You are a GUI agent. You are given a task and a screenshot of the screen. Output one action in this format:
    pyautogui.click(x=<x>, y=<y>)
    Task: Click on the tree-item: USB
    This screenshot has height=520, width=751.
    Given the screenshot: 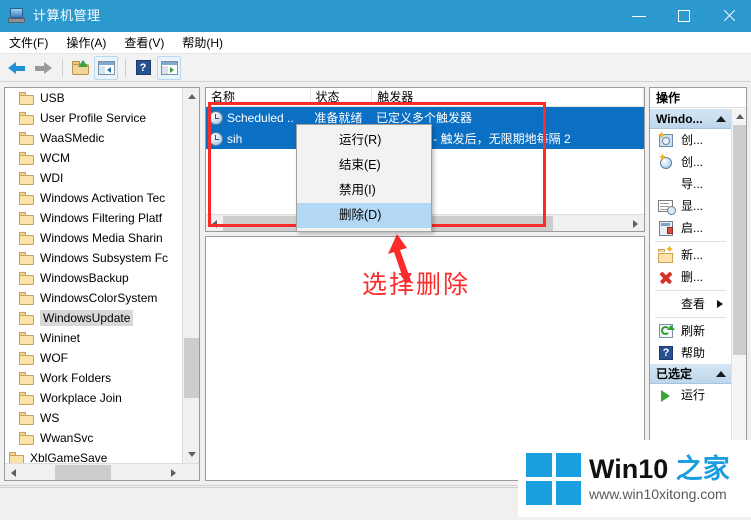 What is the action you would take?
    pyautogui.click(x=94, y=98)
    